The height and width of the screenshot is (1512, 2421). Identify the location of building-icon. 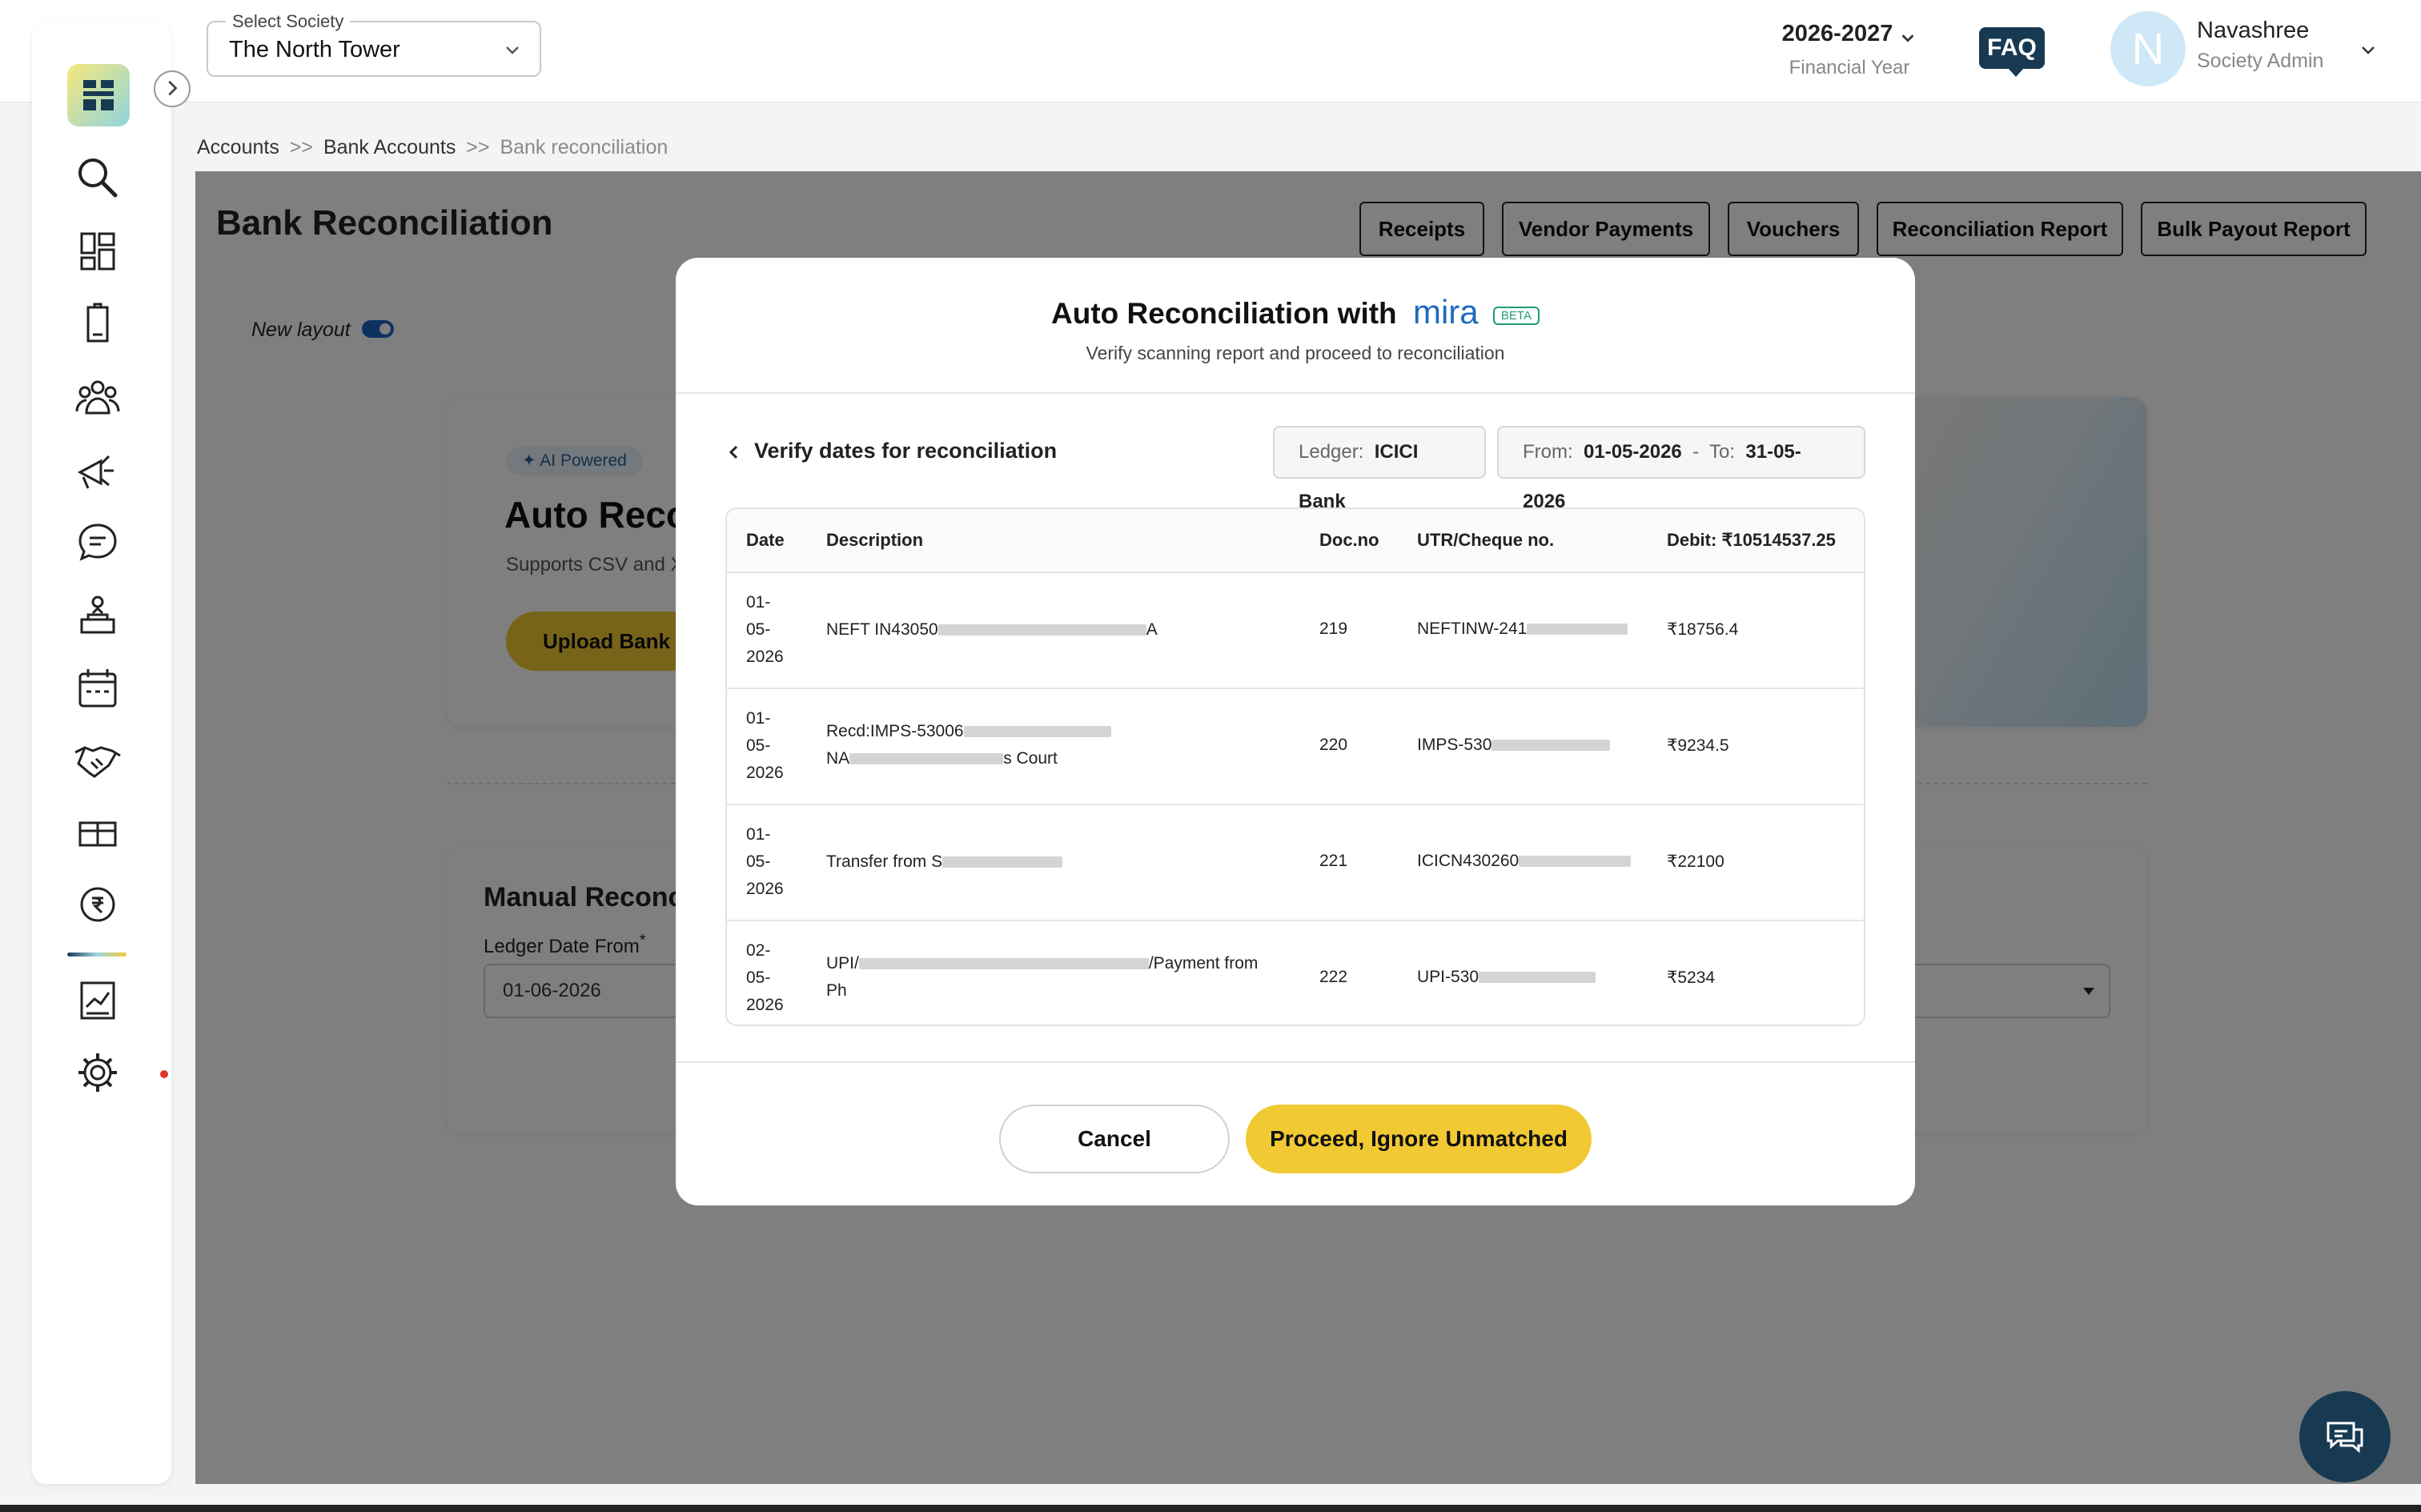
(98, 324).